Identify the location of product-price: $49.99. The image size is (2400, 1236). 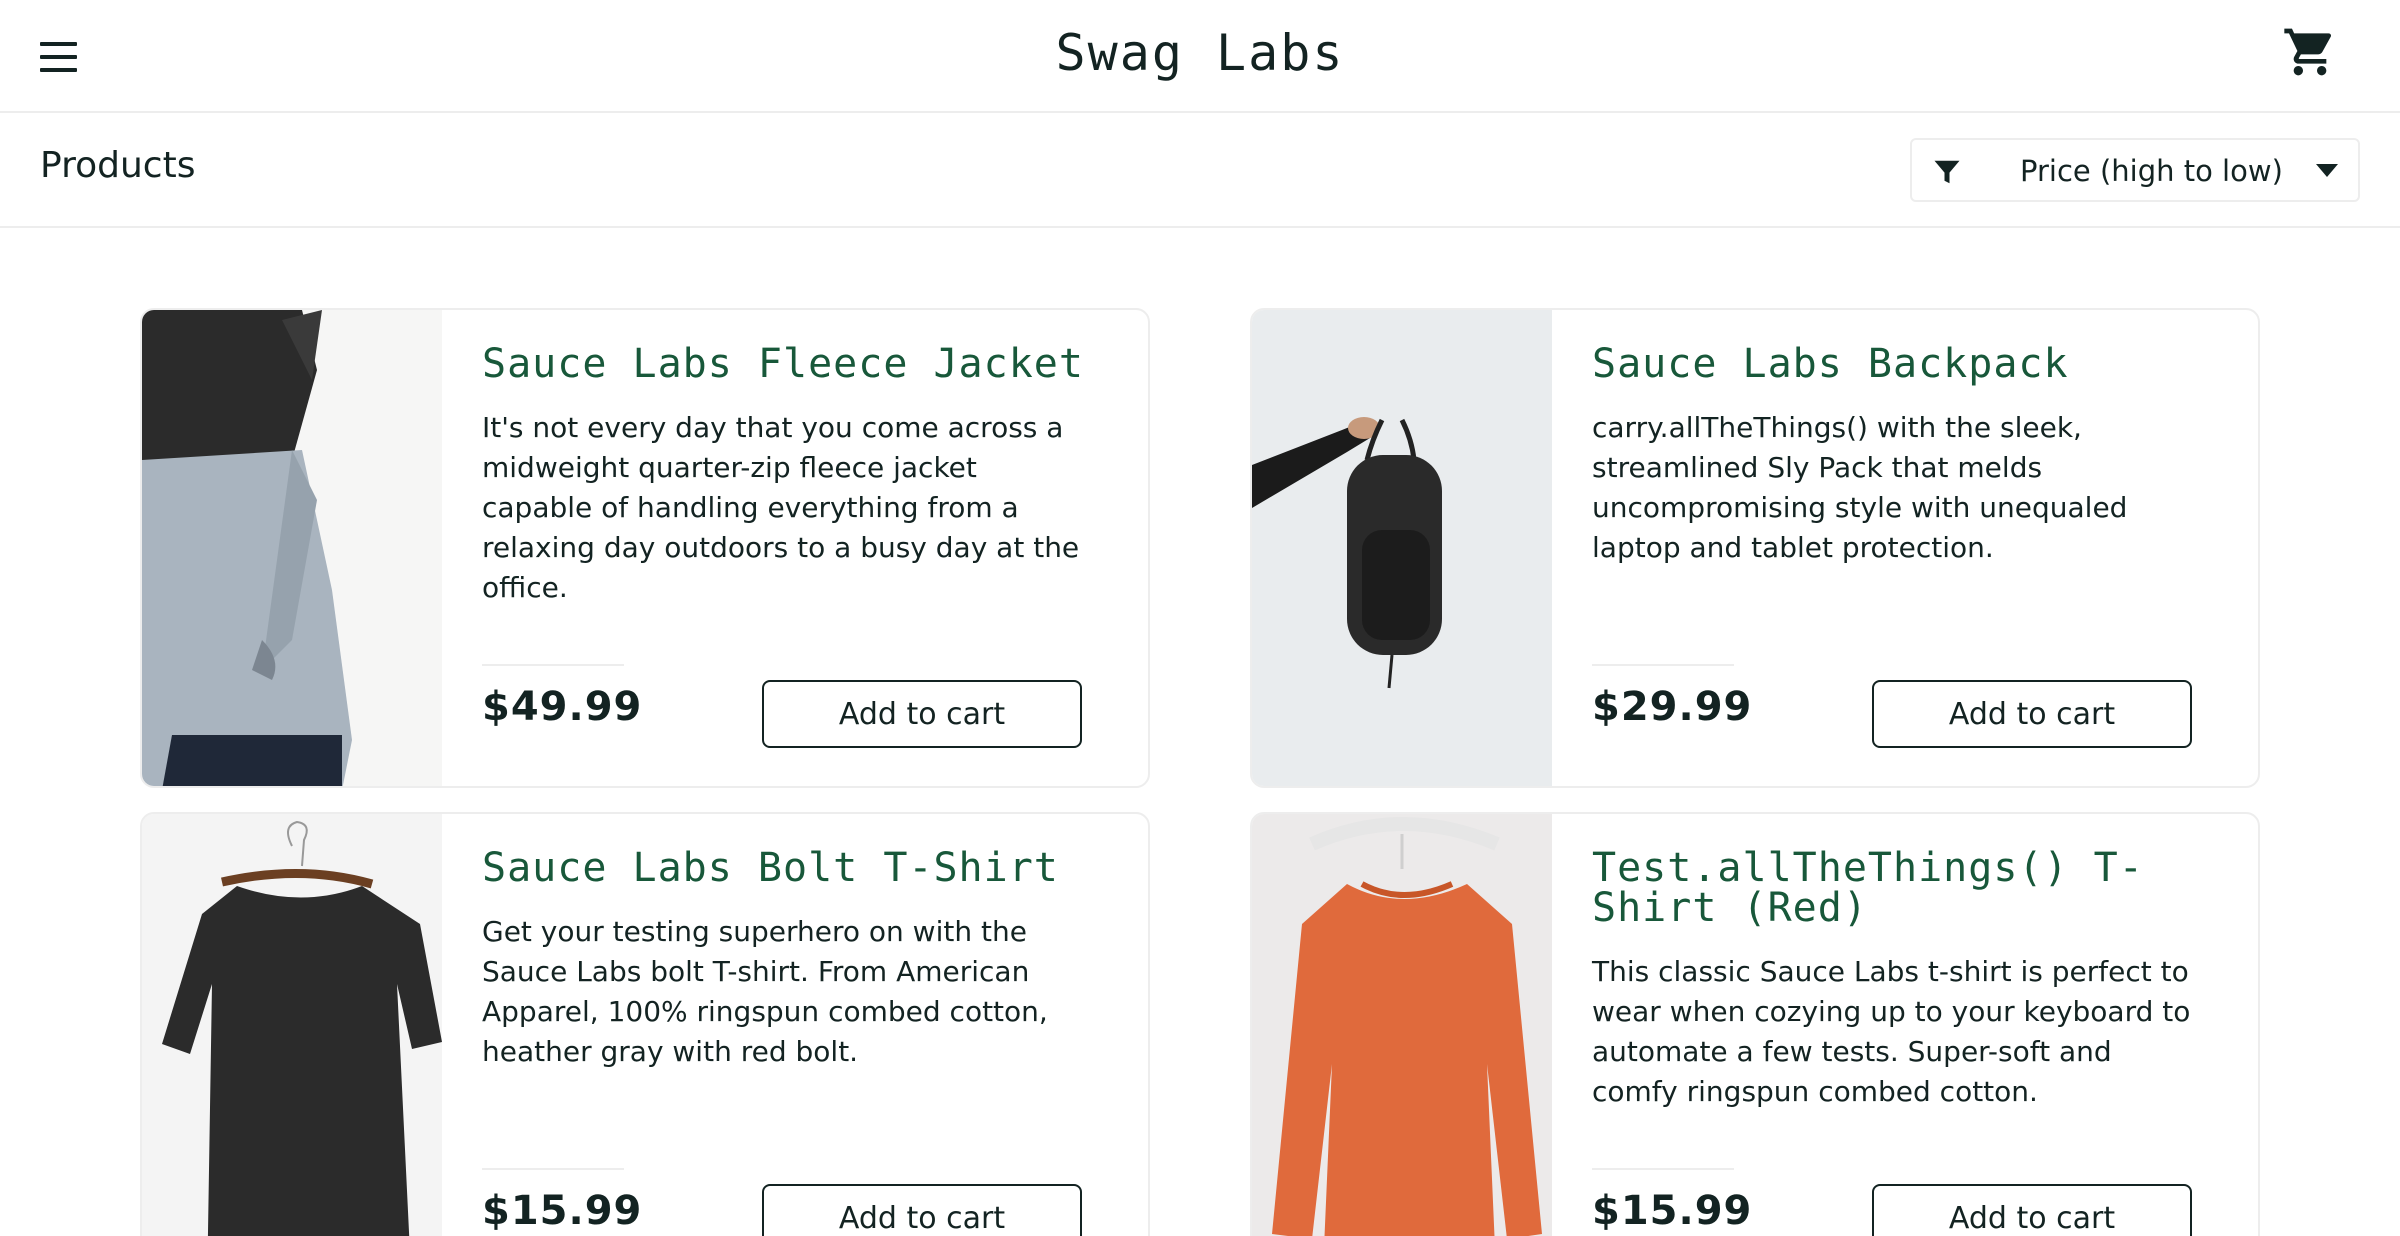
(562, 707).